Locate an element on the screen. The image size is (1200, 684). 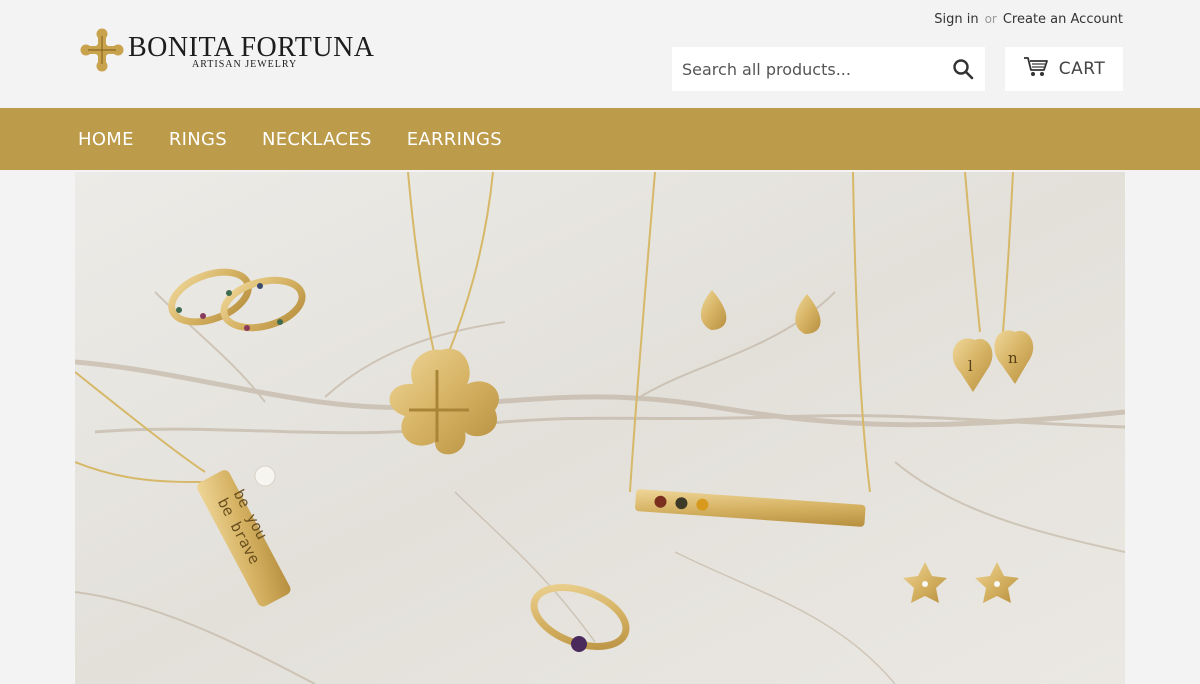
cart-label: CART is located at coordinates (1082, 69).